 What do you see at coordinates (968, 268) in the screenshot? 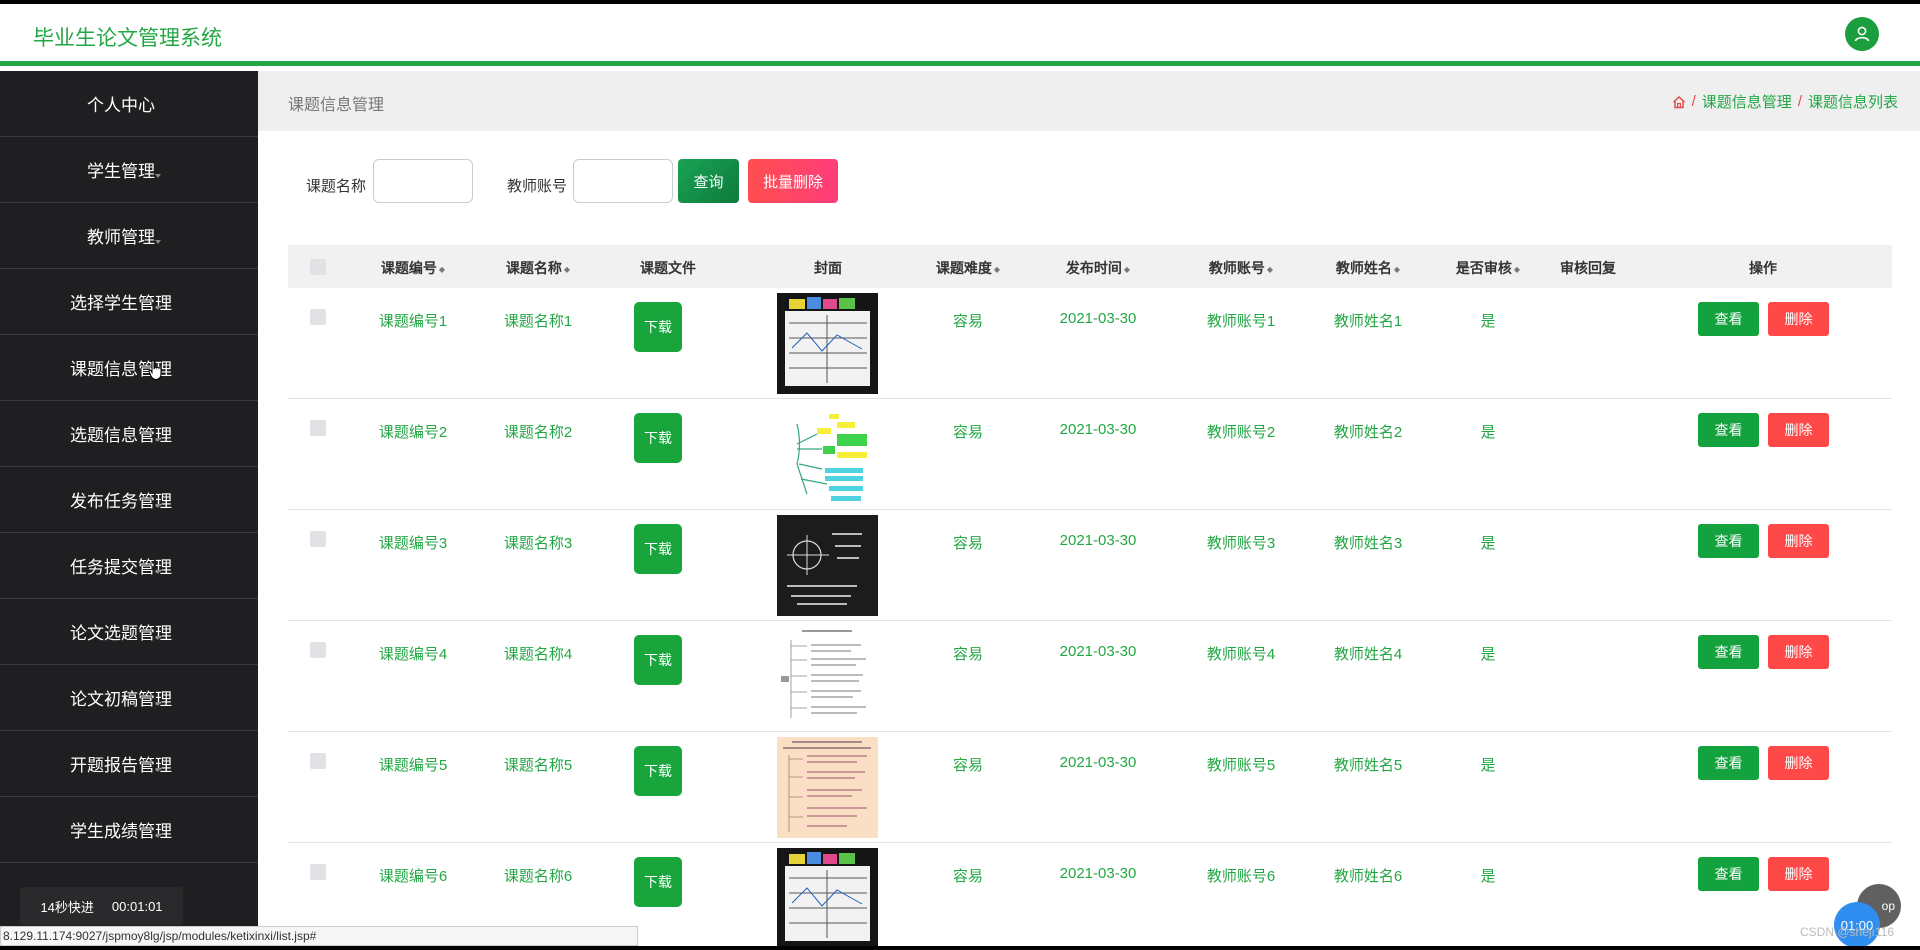
I see `col-header-difficulty: 课题难度 ◆` at bounding box center [968, 268].